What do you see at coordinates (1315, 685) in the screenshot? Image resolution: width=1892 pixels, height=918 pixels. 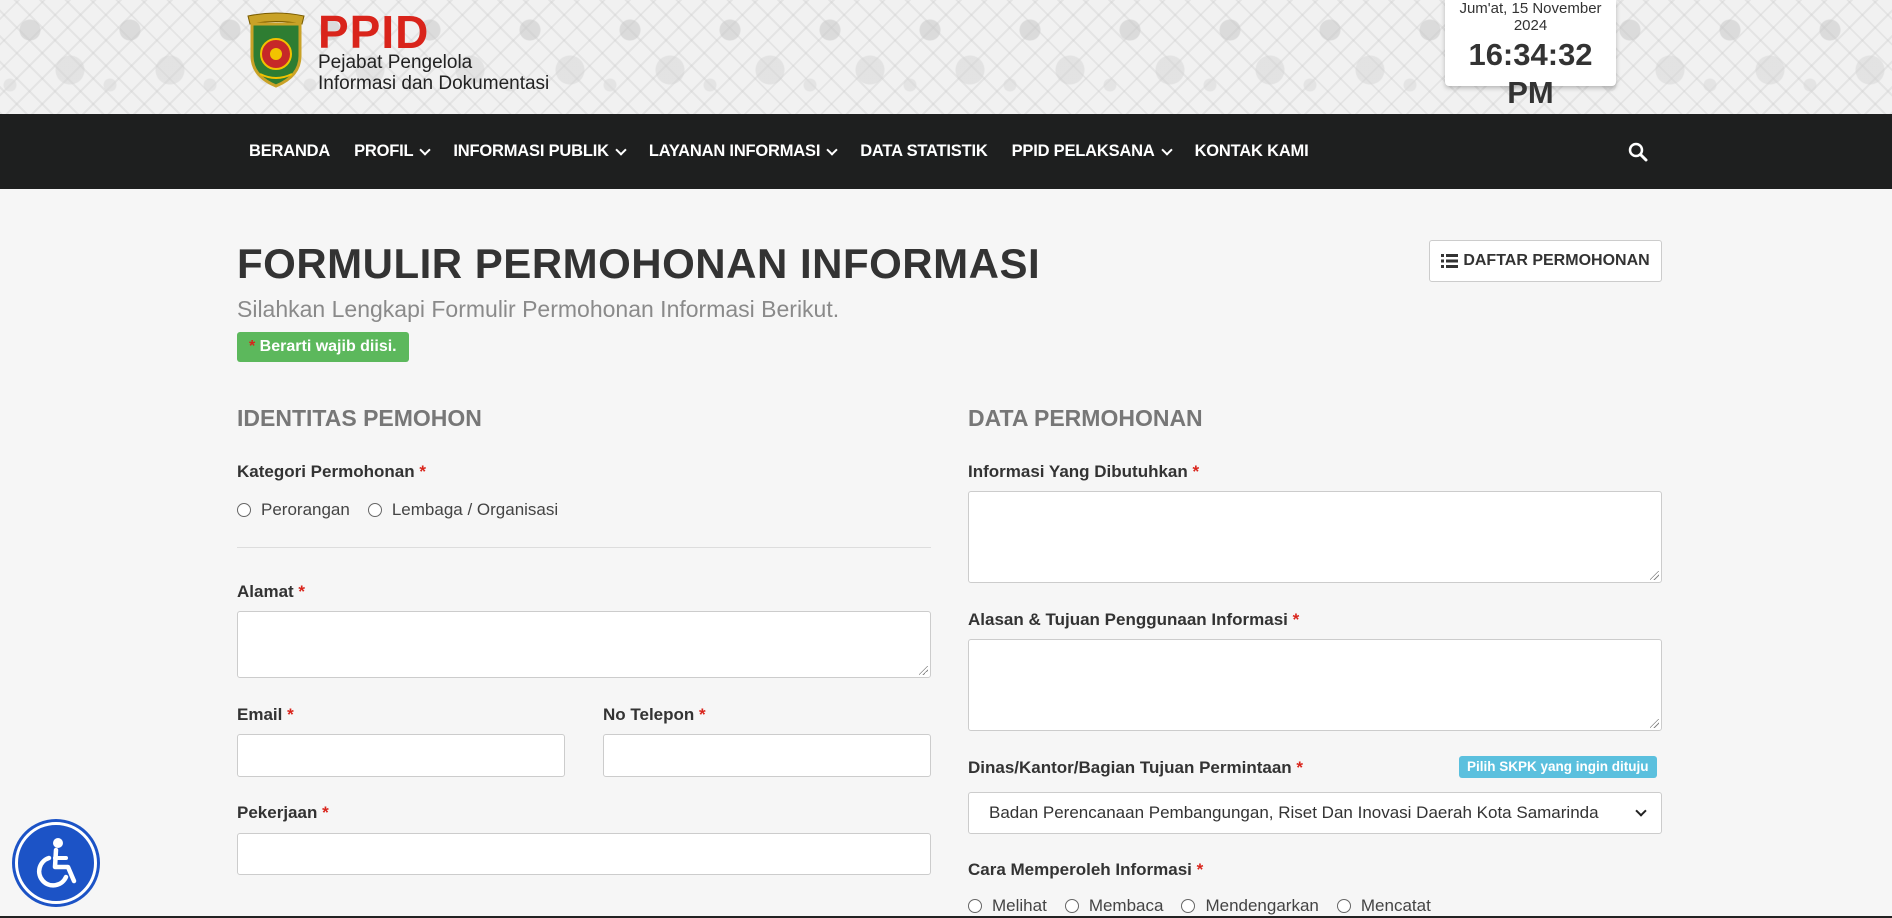 I see `alasan-textarea` at bounding box center [1315, 685].